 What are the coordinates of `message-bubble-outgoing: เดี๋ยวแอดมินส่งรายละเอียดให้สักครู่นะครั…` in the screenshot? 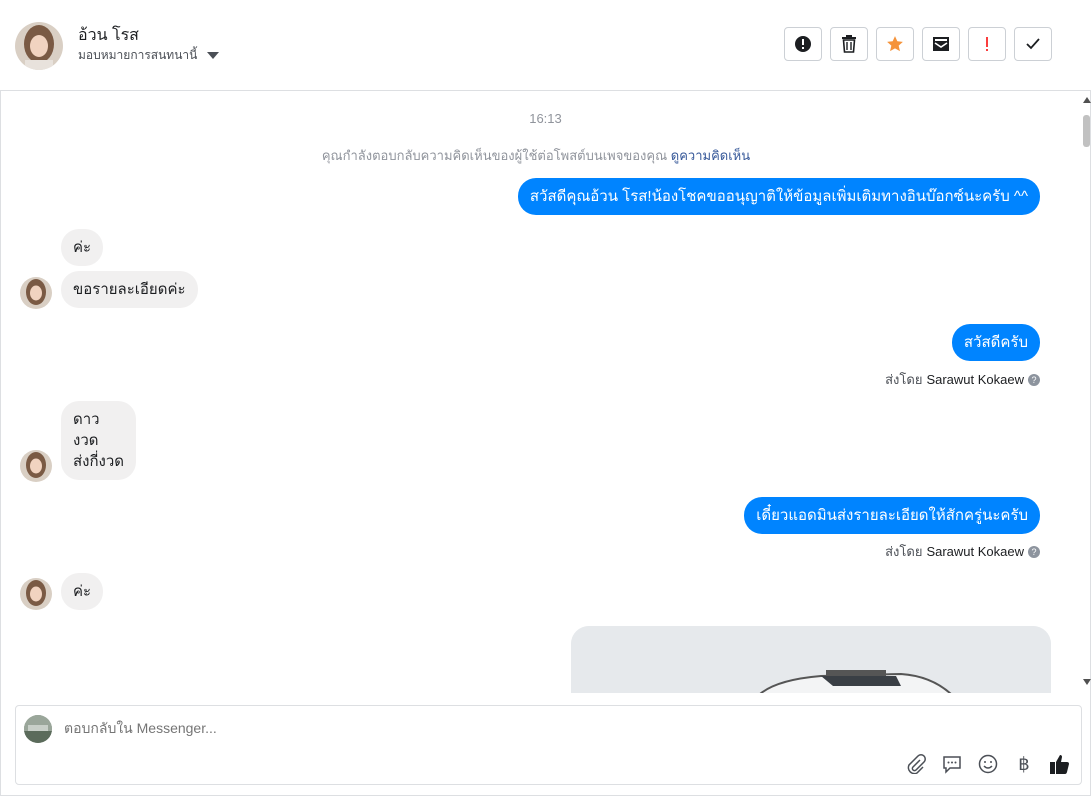 It's located at (892, 515).